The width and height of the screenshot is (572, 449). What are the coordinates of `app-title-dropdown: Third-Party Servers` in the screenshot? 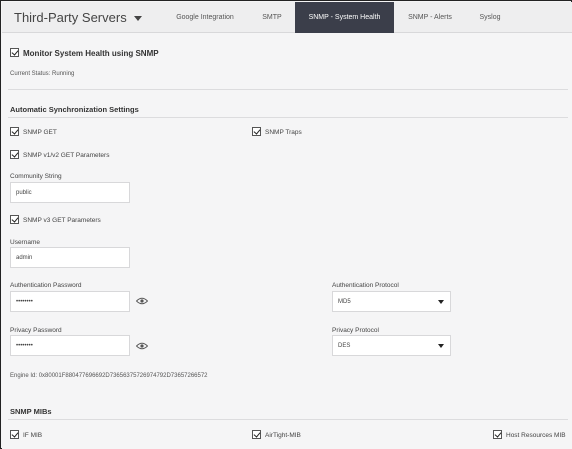 It's located at (78, 17).